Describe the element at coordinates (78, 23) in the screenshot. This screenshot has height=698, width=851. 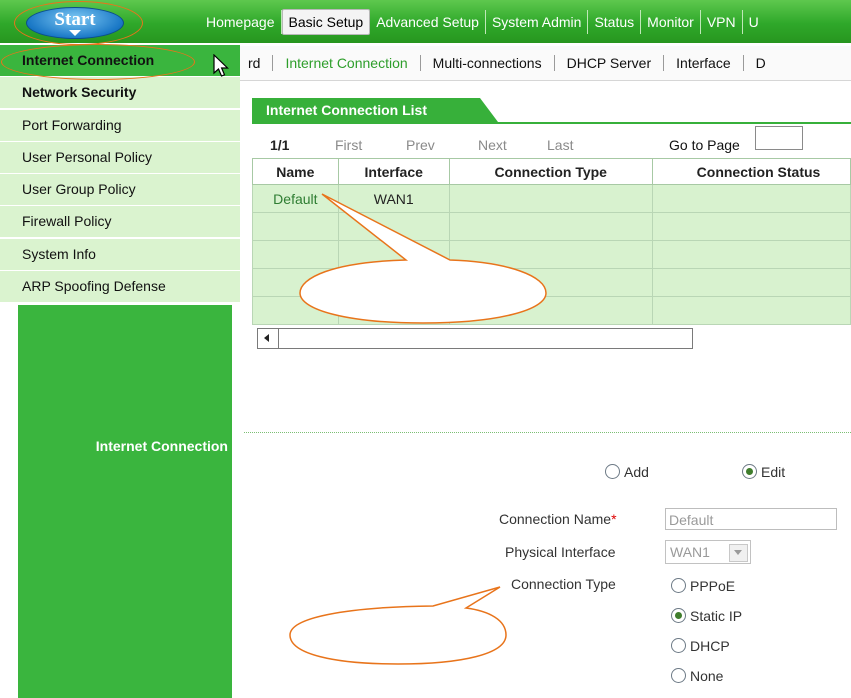
I see `start-highlight-ring` at that location.